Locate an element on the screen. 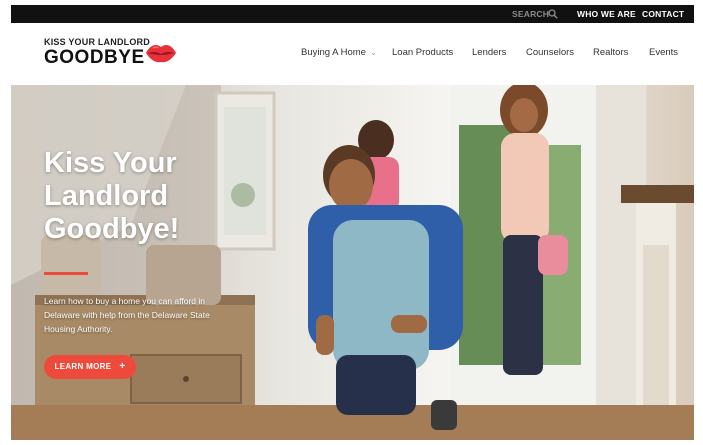 The height and width of the screenshot is (445, 703). utility-bar: SEARCH WHO WE ARE CONTACT is located at coordinates (352, 14).